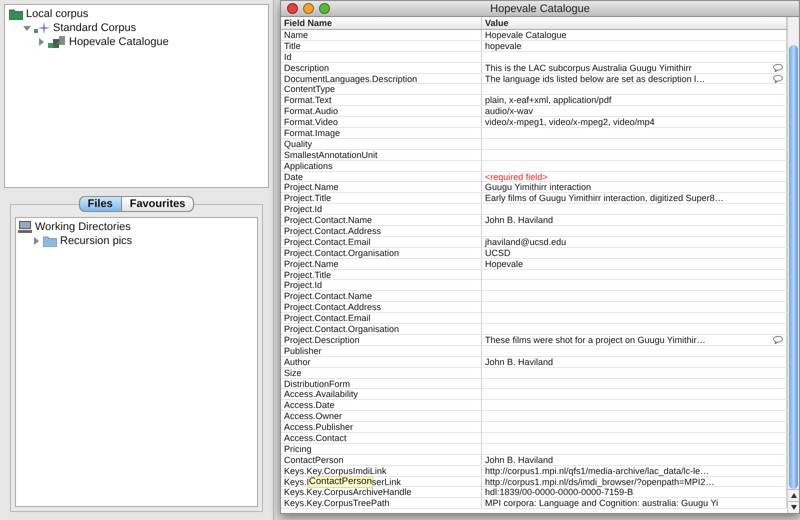 The height and width of the screenshot is (520, 800). I want to click on scroll-up-icon, so click(793, 495).